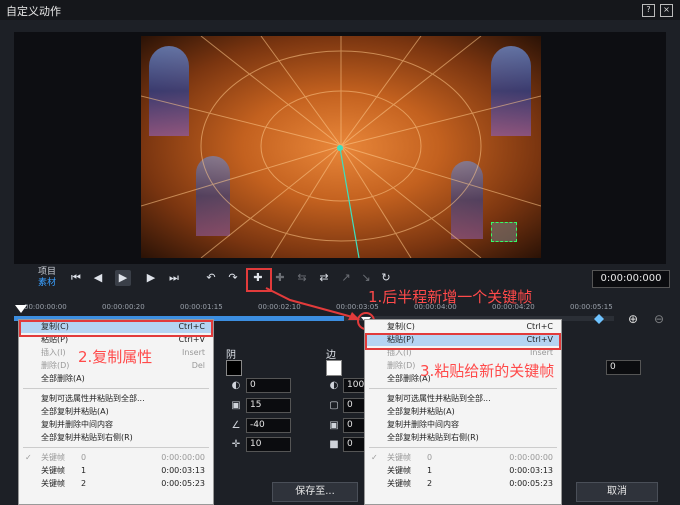 This screenshot has width=680, height=505. I want to click on clip-label: 素材, so click(47, 283).